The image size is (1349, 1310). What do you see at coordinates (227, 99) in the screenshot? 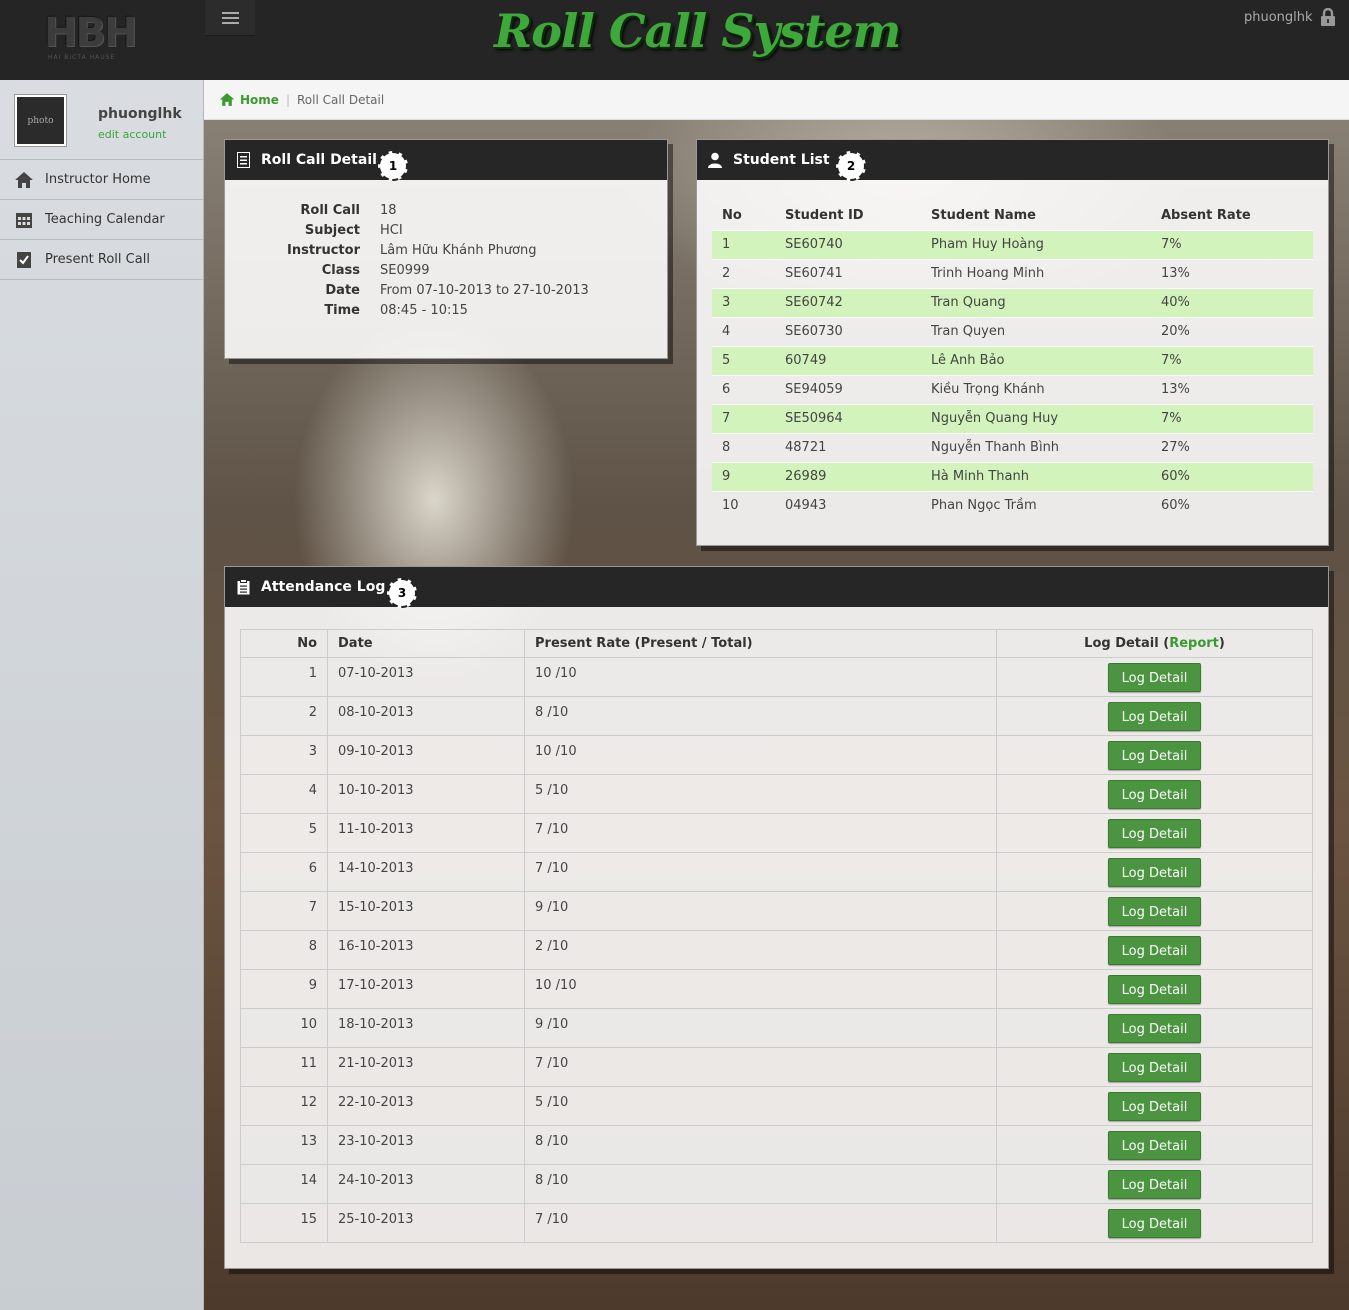
I see `home-icon` at bounding box center [227, 99].